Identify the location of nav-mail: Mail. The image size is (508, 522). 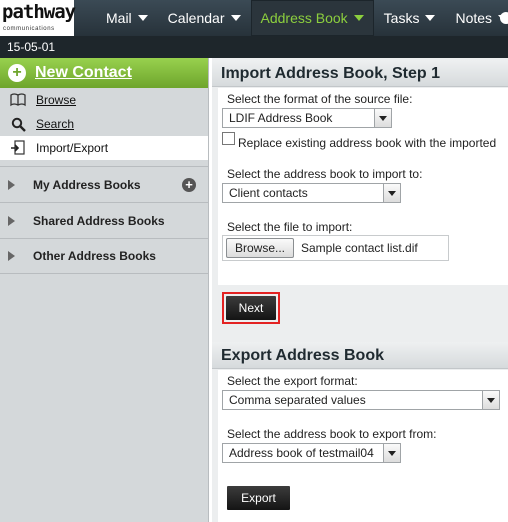
(127, 18).